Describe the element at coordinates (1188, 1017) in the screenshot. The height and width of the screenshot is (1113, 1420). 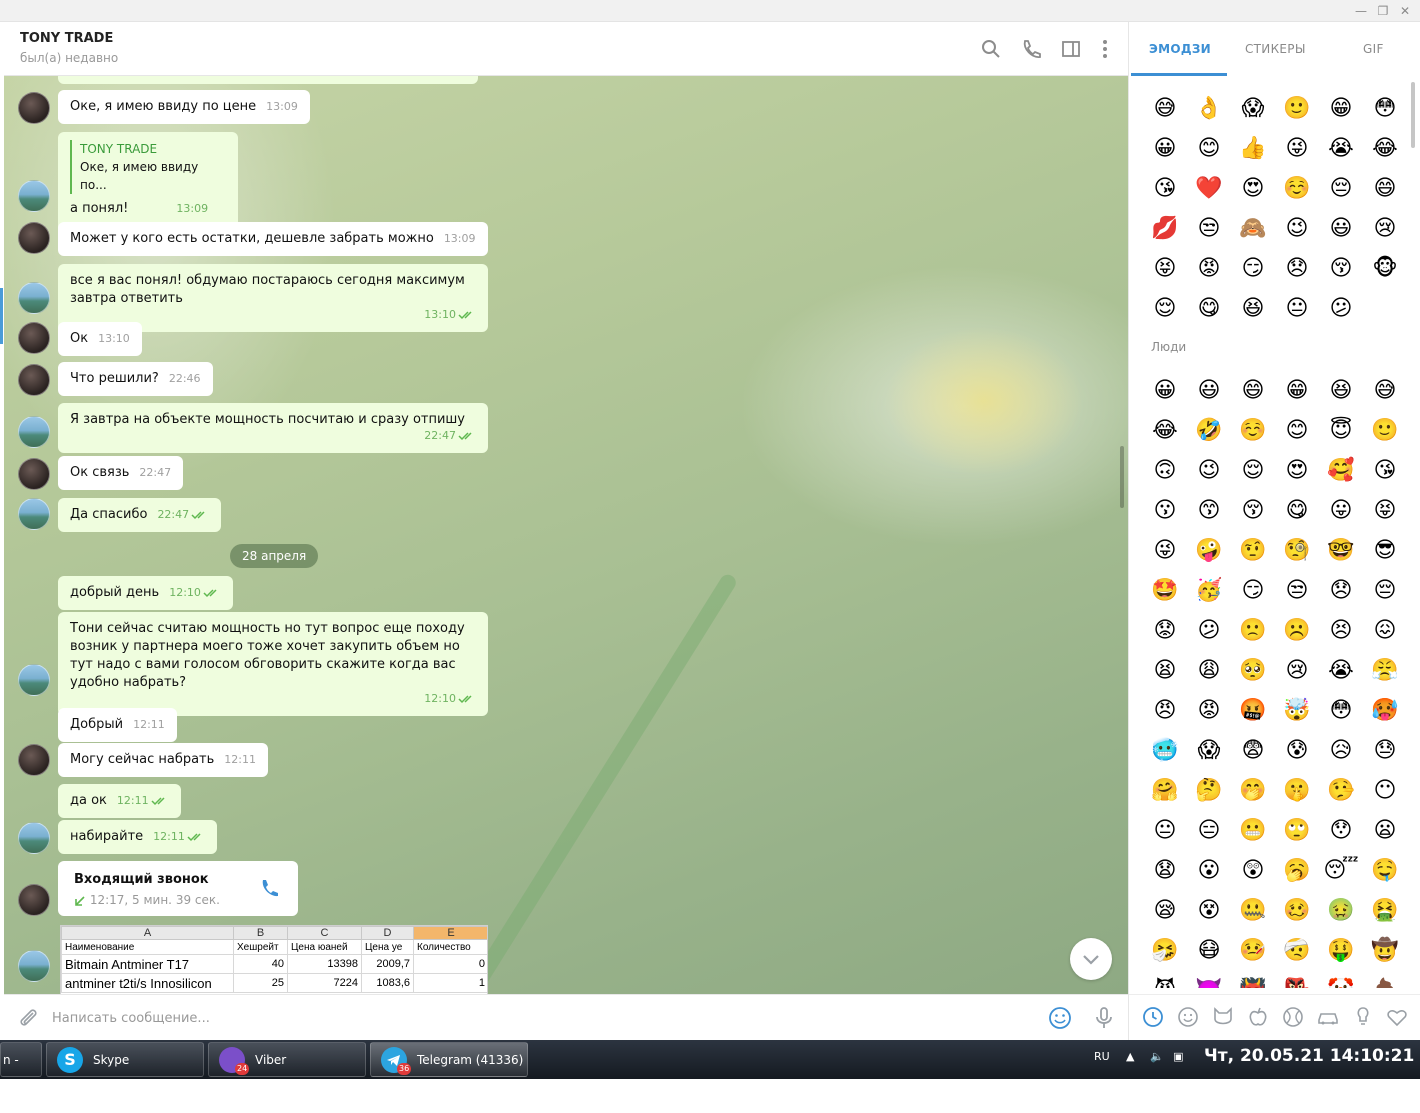
I see `smiley-category-icon` at that location.